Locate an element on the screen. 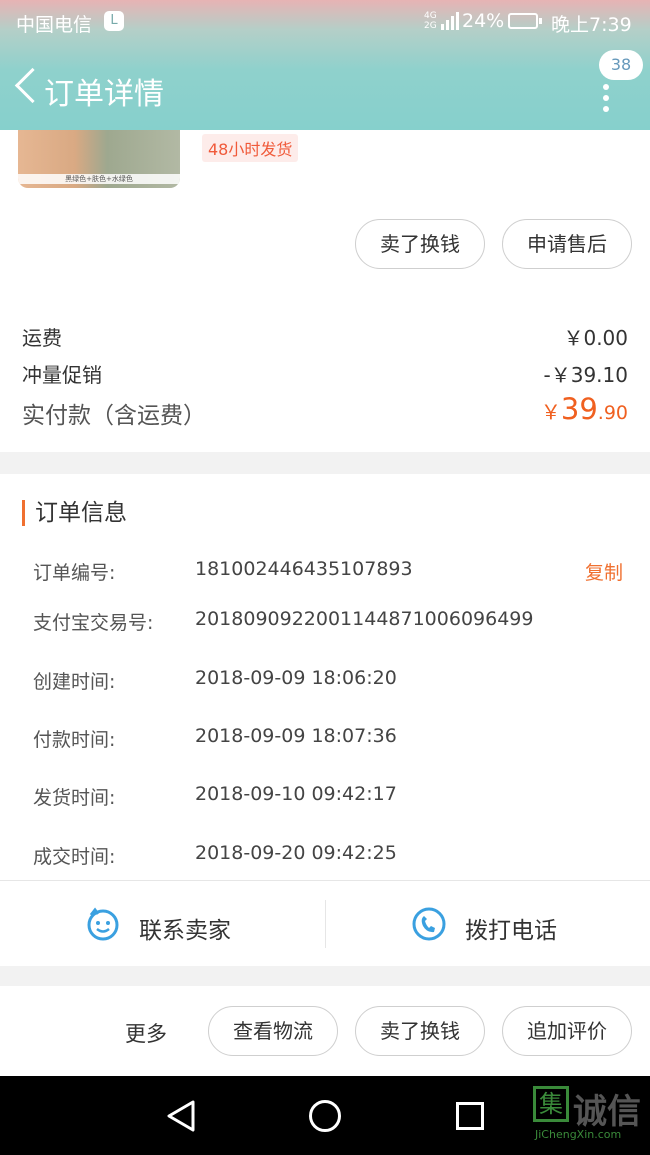 The width and height of the screenshot is (650, 1155). watermark-text: 诚信 is located at coordinates (607, 1112).